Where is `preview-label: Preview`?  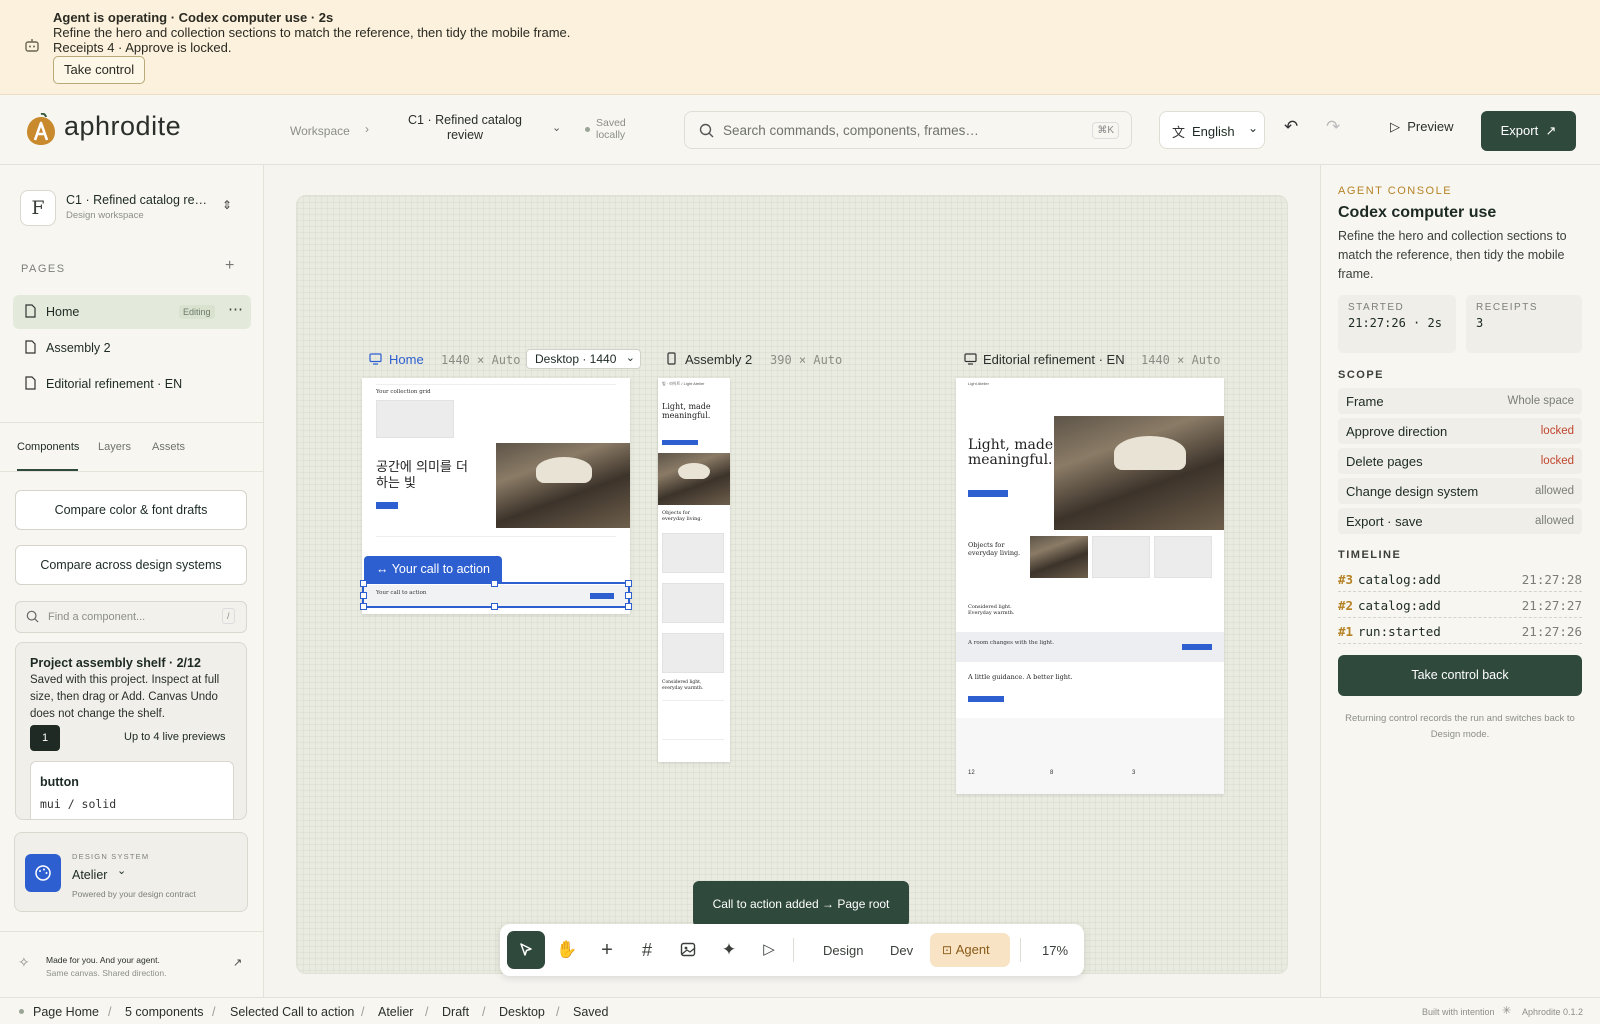
preview-label: Preview is located at coordinates (1430, 126).